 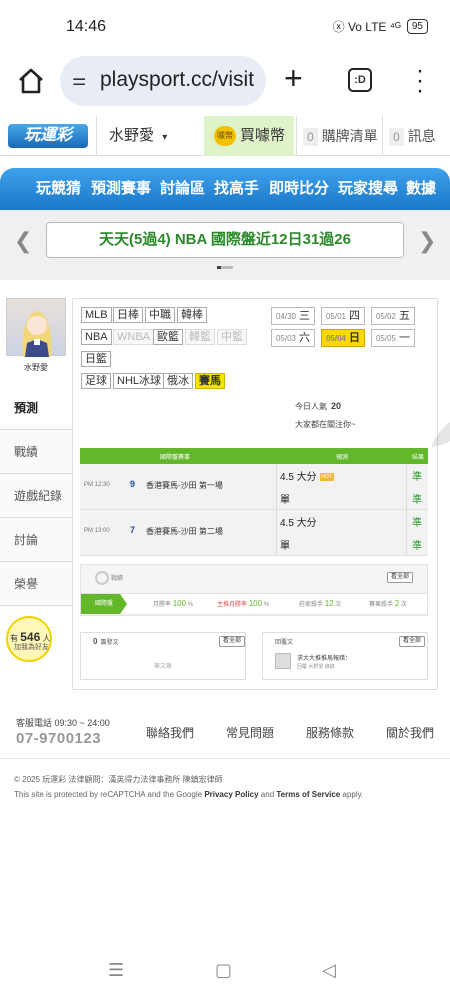 I want to click on league-tag: MLB, so click(x=96, y=315).